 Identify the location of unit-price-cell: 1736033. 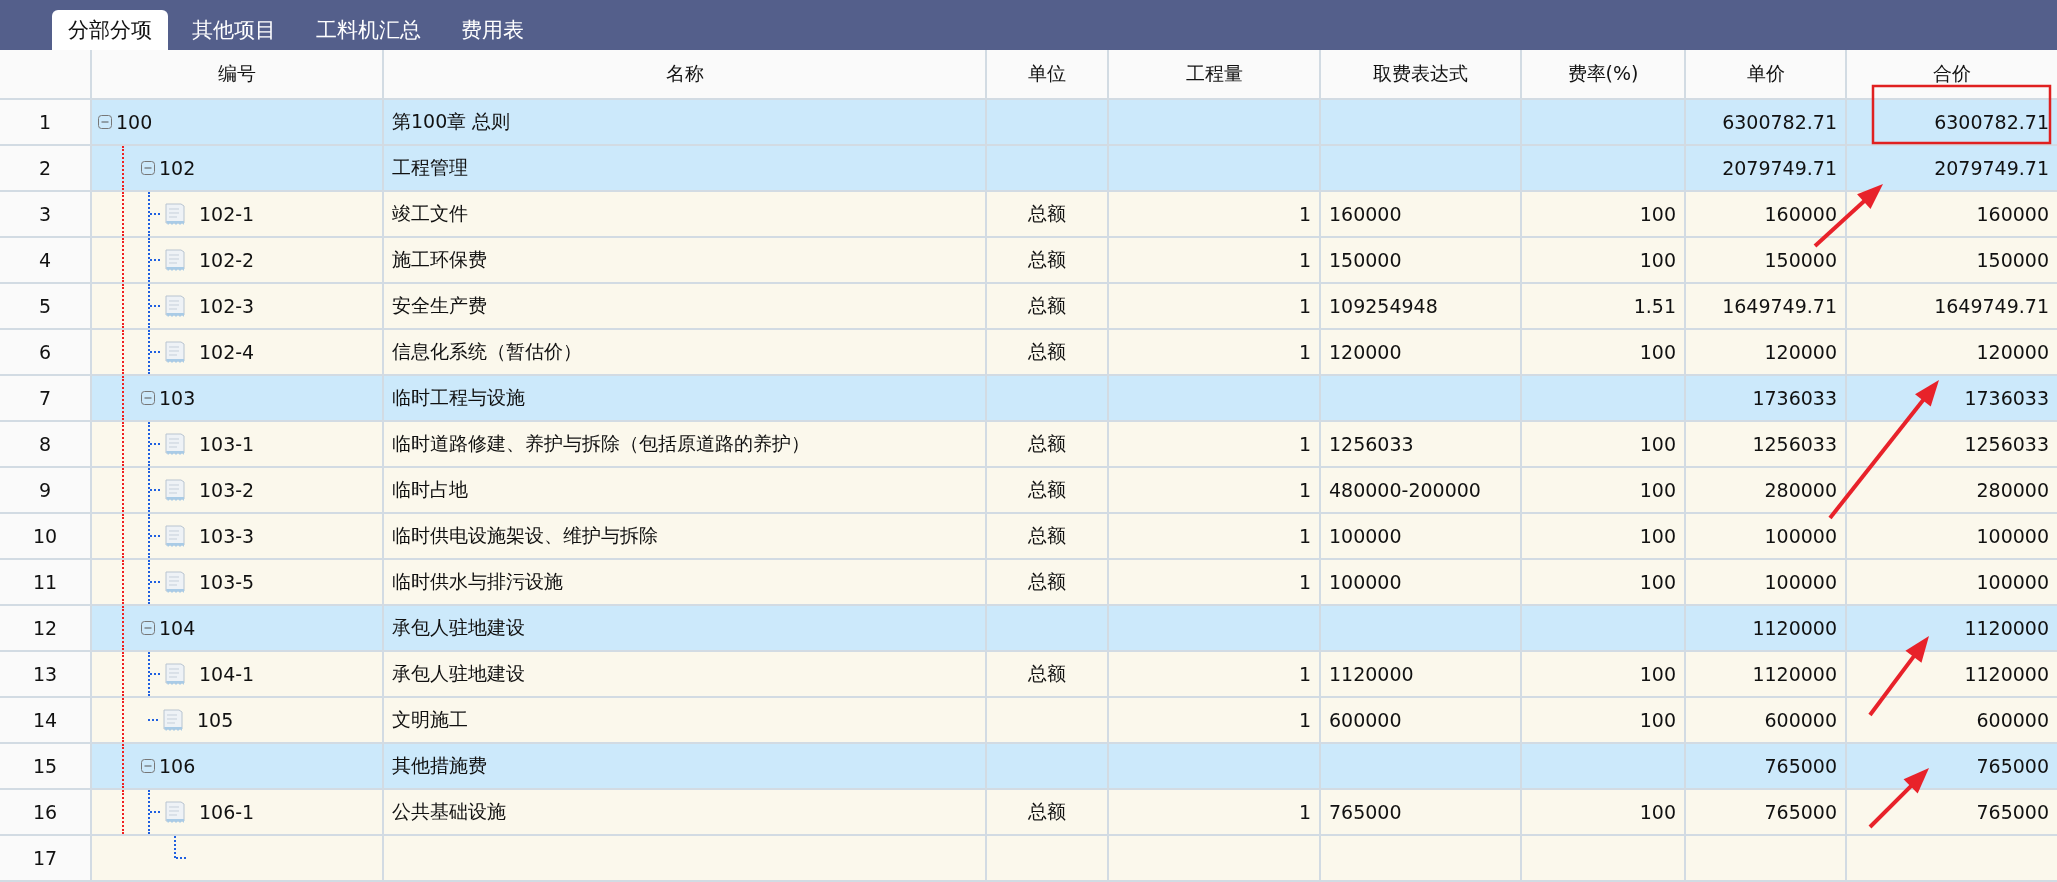
(1766, 399).